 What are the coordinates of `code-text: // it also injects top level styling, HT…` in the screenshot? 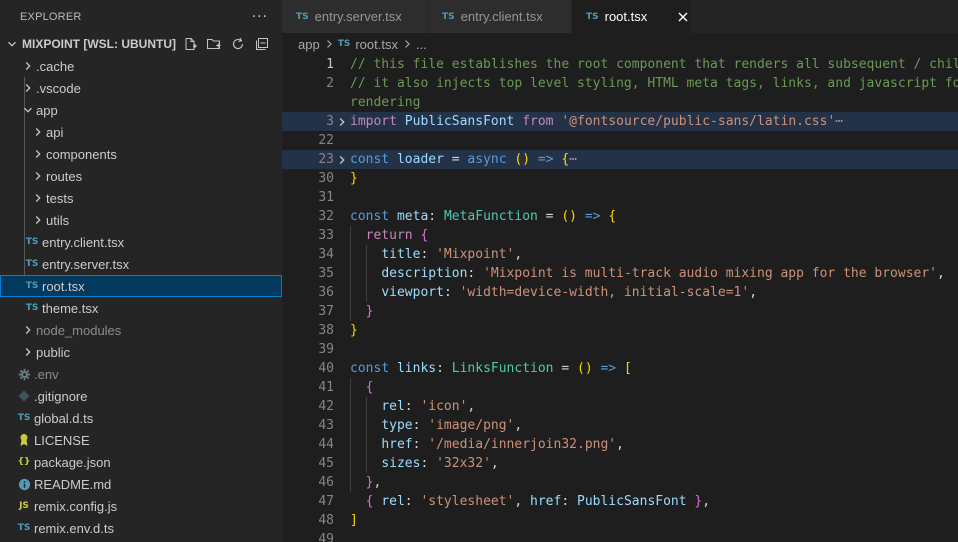 It's located at (654, 83).